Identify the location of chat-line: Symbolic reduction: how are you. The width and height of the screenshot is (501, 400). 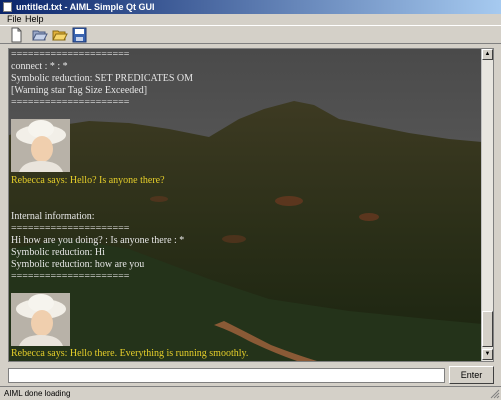
(78, 264).